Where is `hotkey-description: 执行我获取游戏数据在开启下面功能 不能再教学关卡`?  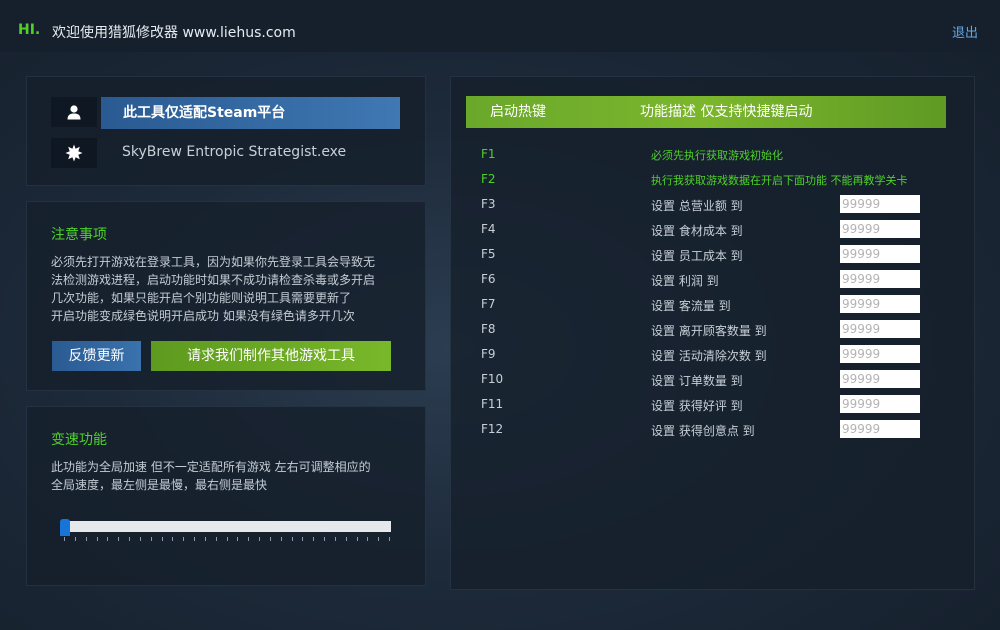
hotkey-description: 执行我获取游戏数据在开启下面功能 不能再教学关卡 is located at coordinates (779, 180).